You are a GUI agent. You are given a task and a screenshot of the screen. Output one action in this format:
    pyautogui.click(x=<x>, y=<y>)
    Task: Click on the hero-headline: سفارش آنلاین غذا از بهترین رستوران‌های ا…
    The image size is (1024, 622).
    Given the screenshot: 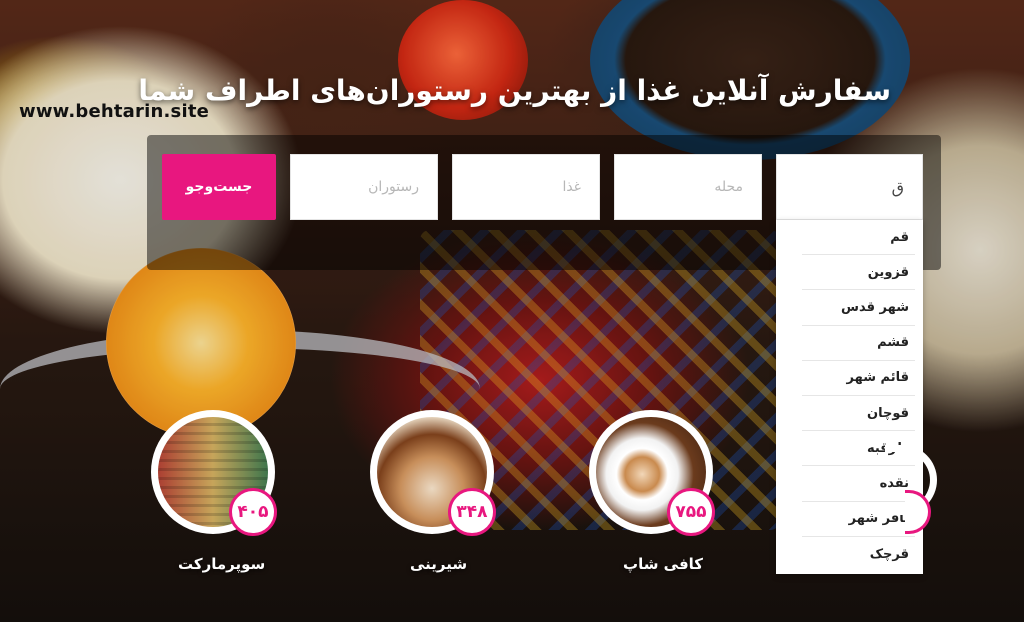 What is the action you would take?
    pyautogui.click(x=514, y=90)
    